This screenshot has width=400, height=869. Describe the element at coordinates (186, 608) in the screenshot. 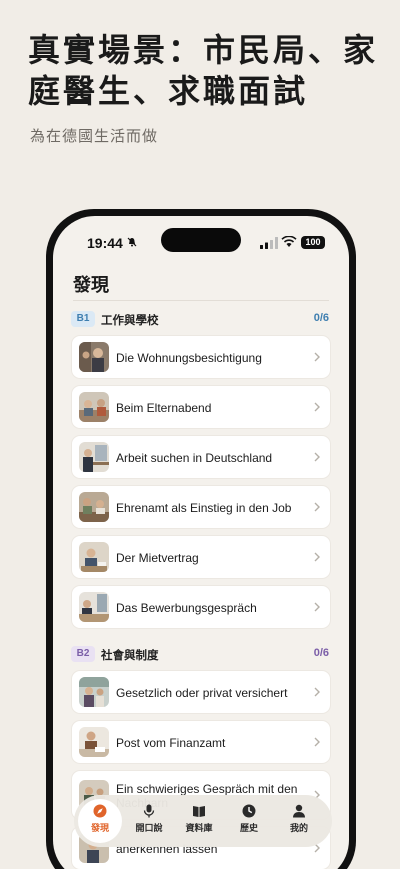

I see `item-label: Das Bewerbungsgespräch` at that location.